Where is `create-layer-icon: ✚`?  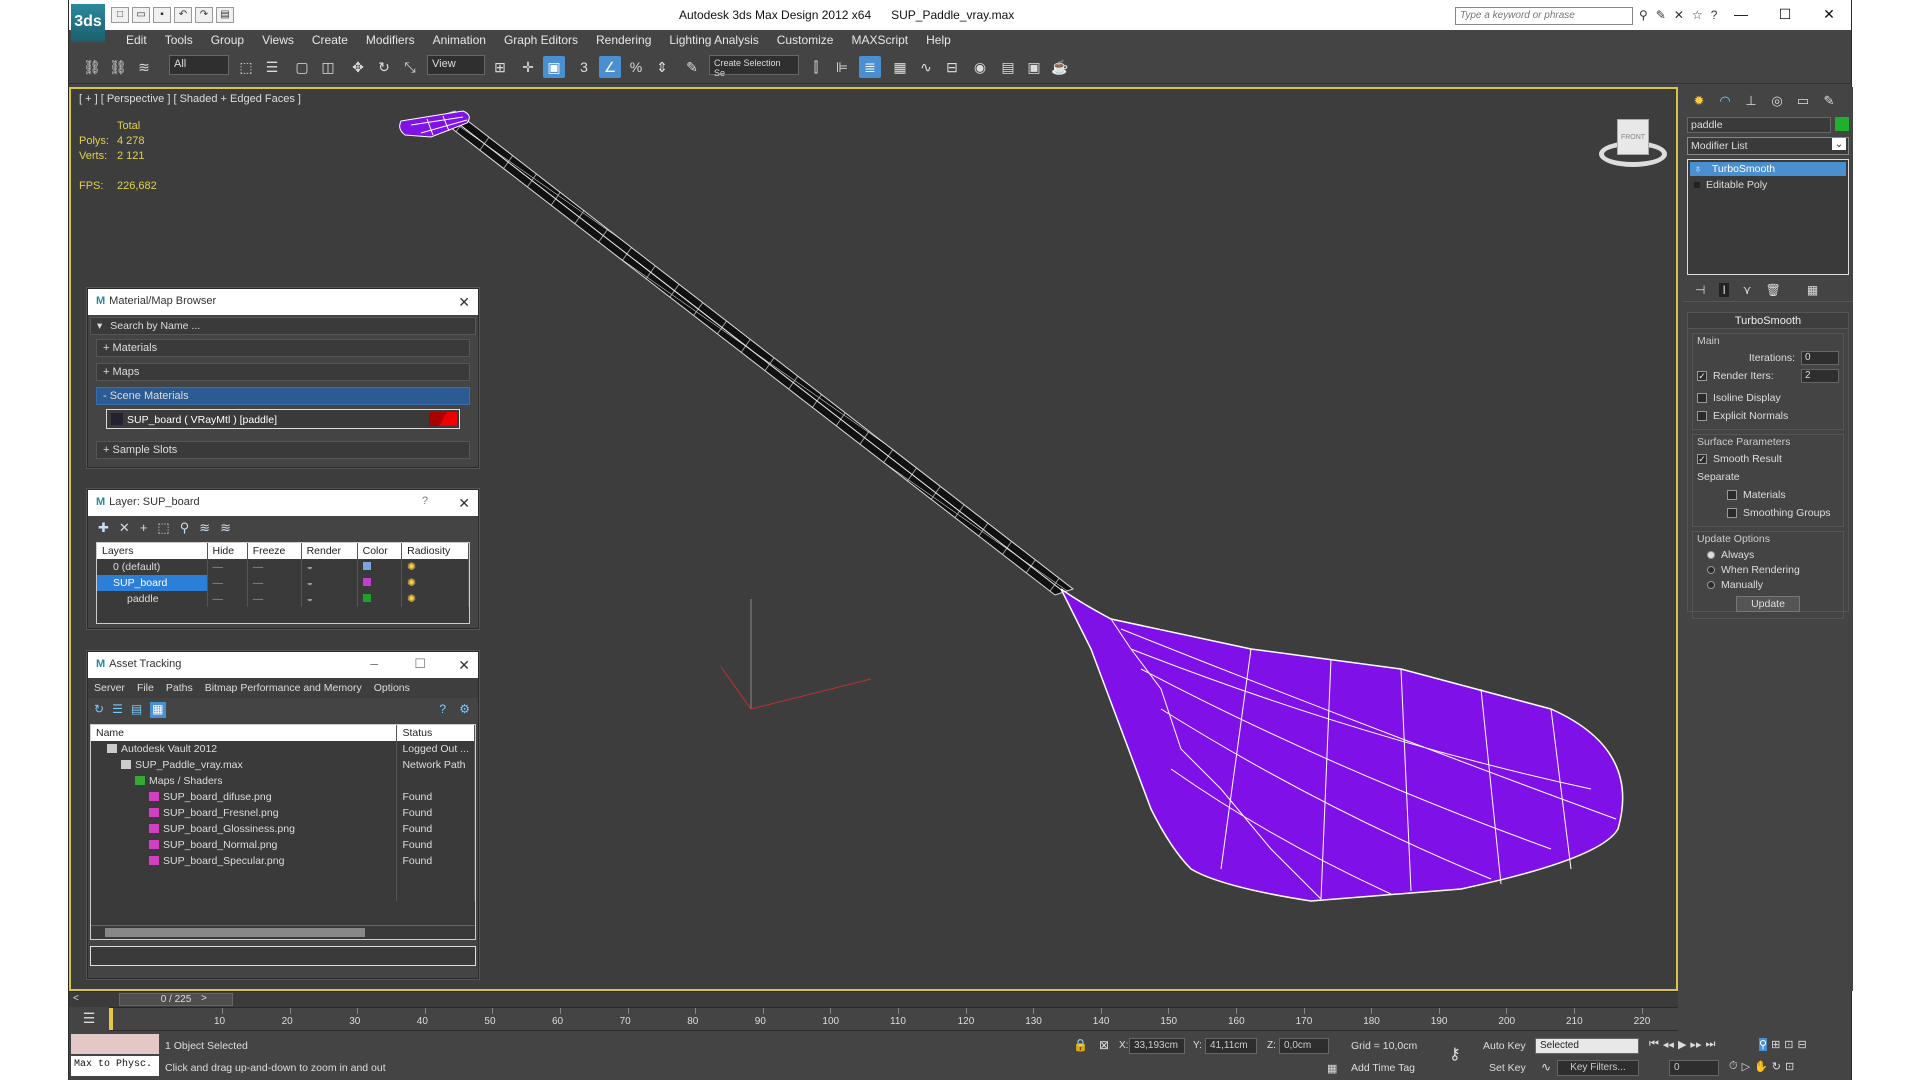 create-layer-icon: ✚ is located at coordinates (103, 528).